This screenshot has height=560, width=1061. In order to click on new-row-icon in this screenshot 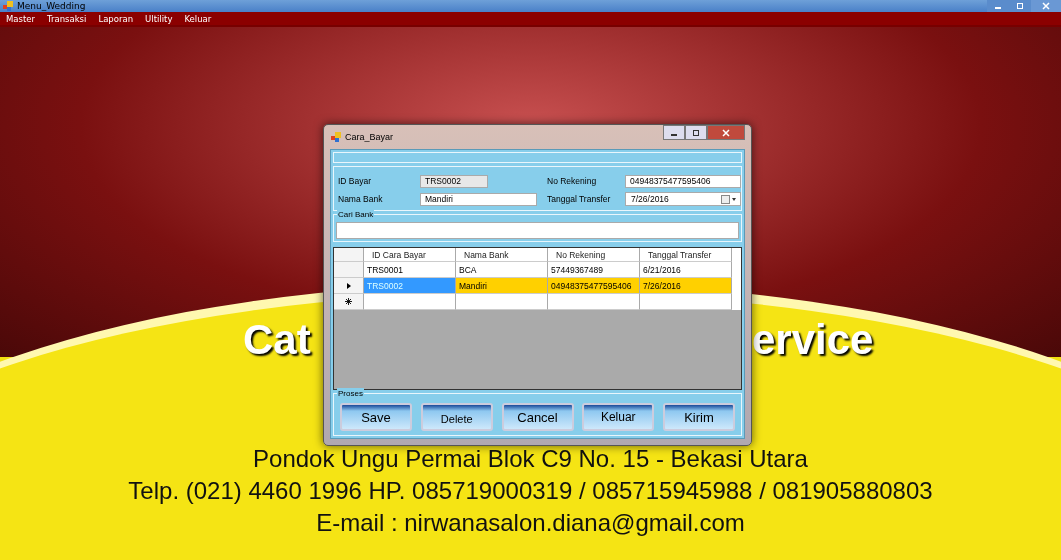, I will do `click(348, 301)`.